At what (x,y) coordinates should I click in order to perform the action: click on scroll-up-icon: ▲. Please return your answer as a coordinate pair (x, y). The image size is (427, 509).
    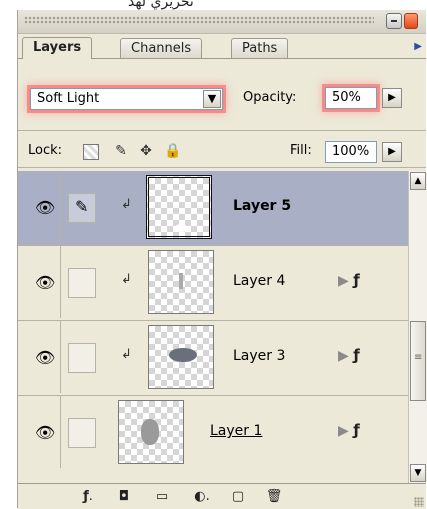
    Looking at the image, I should click on (418, 181).